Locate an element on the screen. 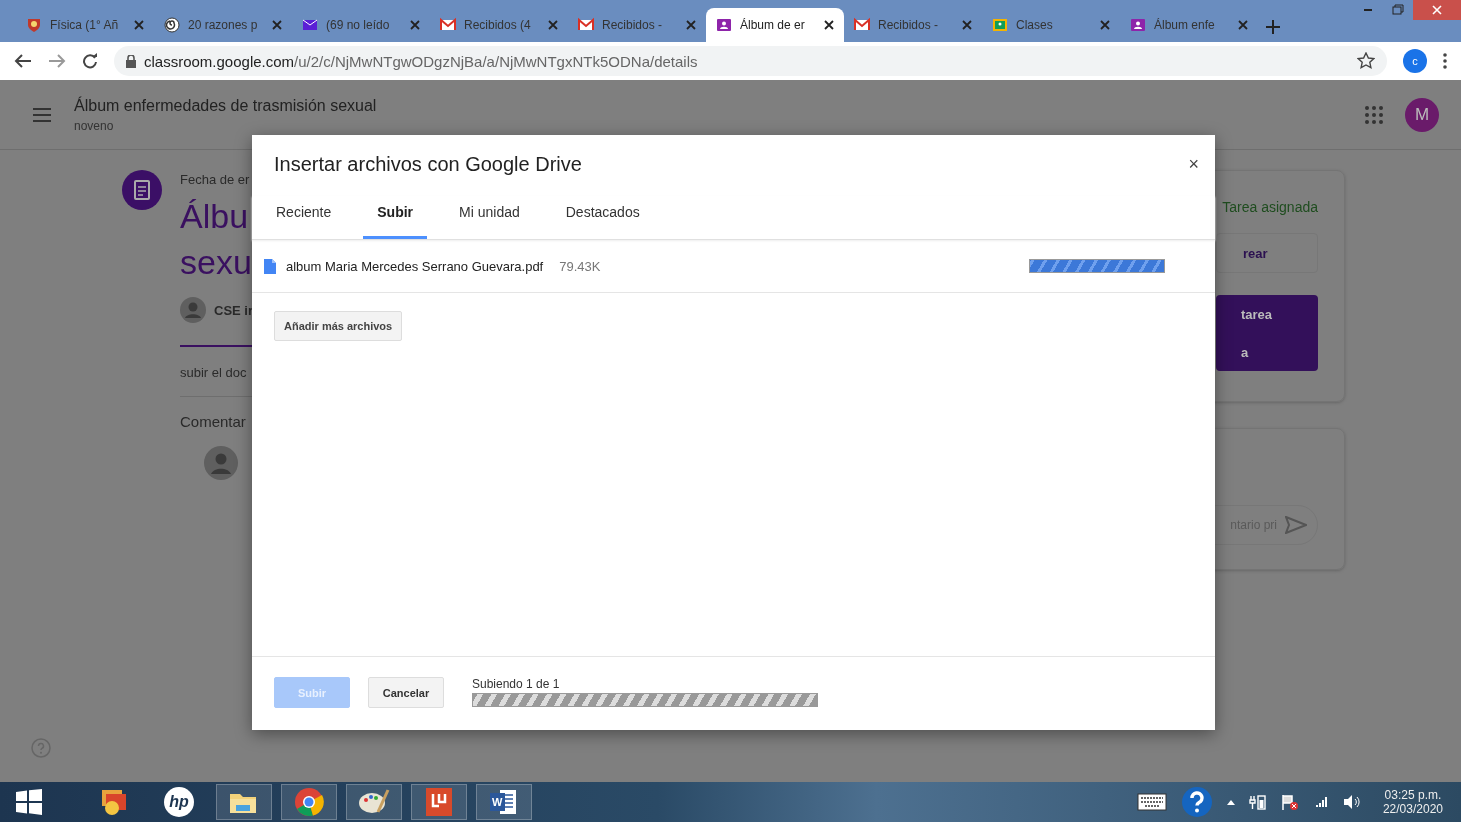 The width and height of the screenshot is (1461, 822). submit-button: tarea a is located at coordinates (1267, 333).